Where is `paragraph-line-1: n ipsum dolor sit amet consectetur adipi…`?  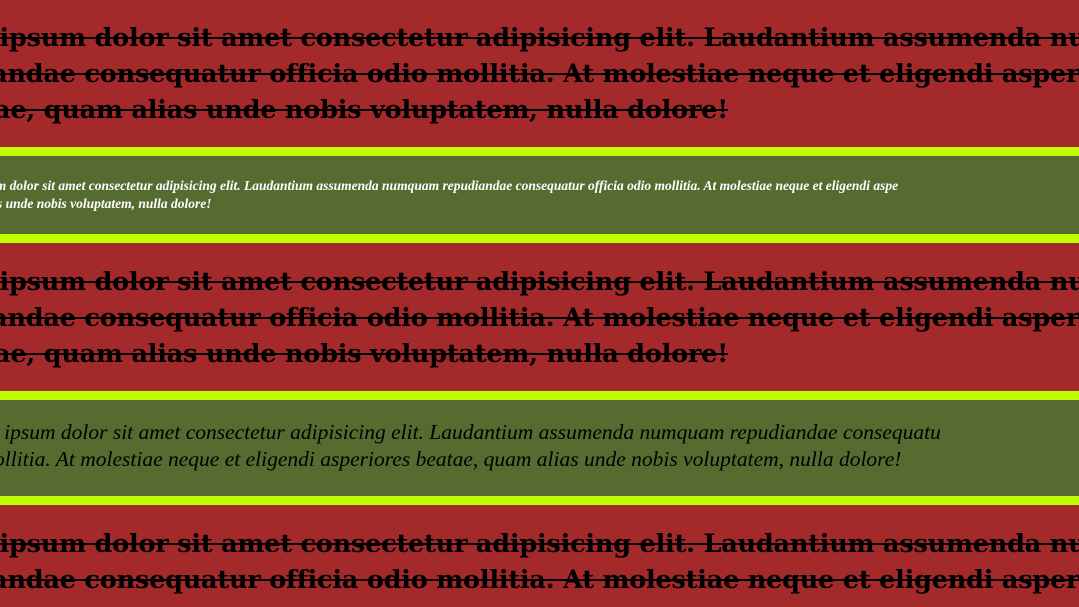 paragraph-line-1: n ipsum dolor sit amet consectetur adipi… is located at coordinates (470, 432).